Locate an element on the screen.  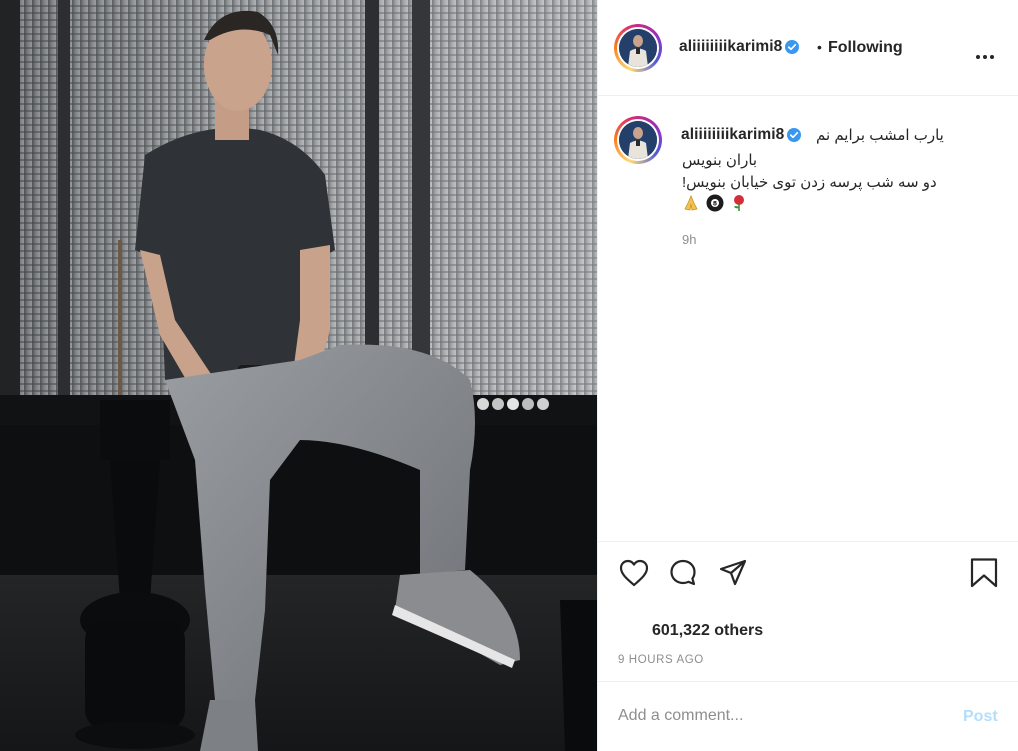
caption-text-line-3: !دو سه شب پرسه زدن توی خیابان بنویس is located at coordinates (809, 182).